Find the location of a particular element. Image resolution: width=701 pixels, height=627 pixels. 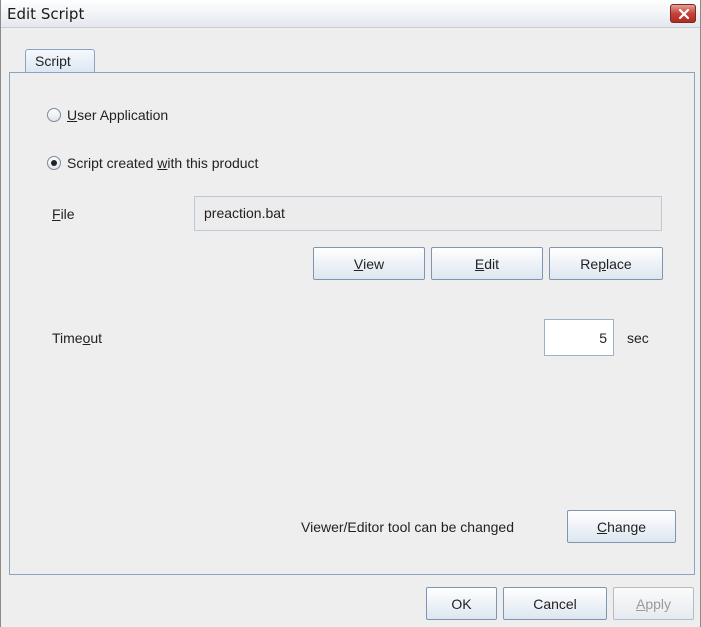

edit-button: Edit is located at coordinates (487, 263).